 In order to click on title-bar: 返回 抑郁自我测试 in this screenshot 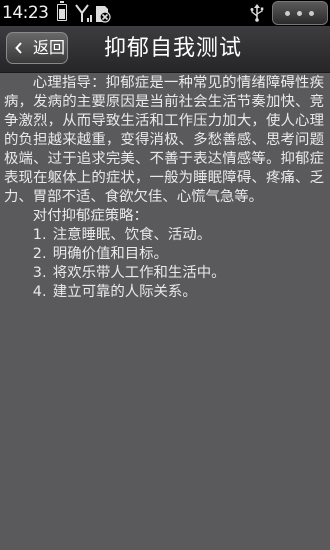, I will do `click(165, 49)`.